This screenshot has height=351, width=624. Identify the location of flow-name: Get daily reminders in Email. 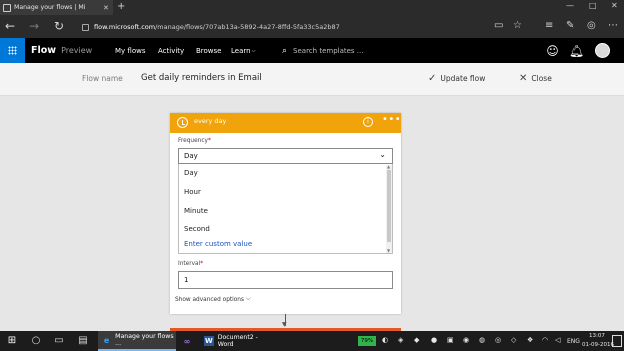
(201, 78).